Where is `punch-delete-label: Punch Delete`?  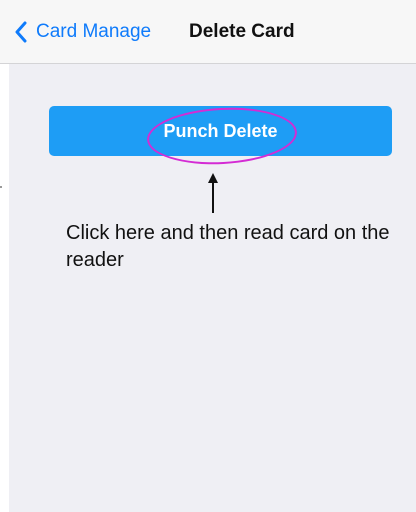
punch-delete-label: Punch Delete is located at coordinates (220, 131).